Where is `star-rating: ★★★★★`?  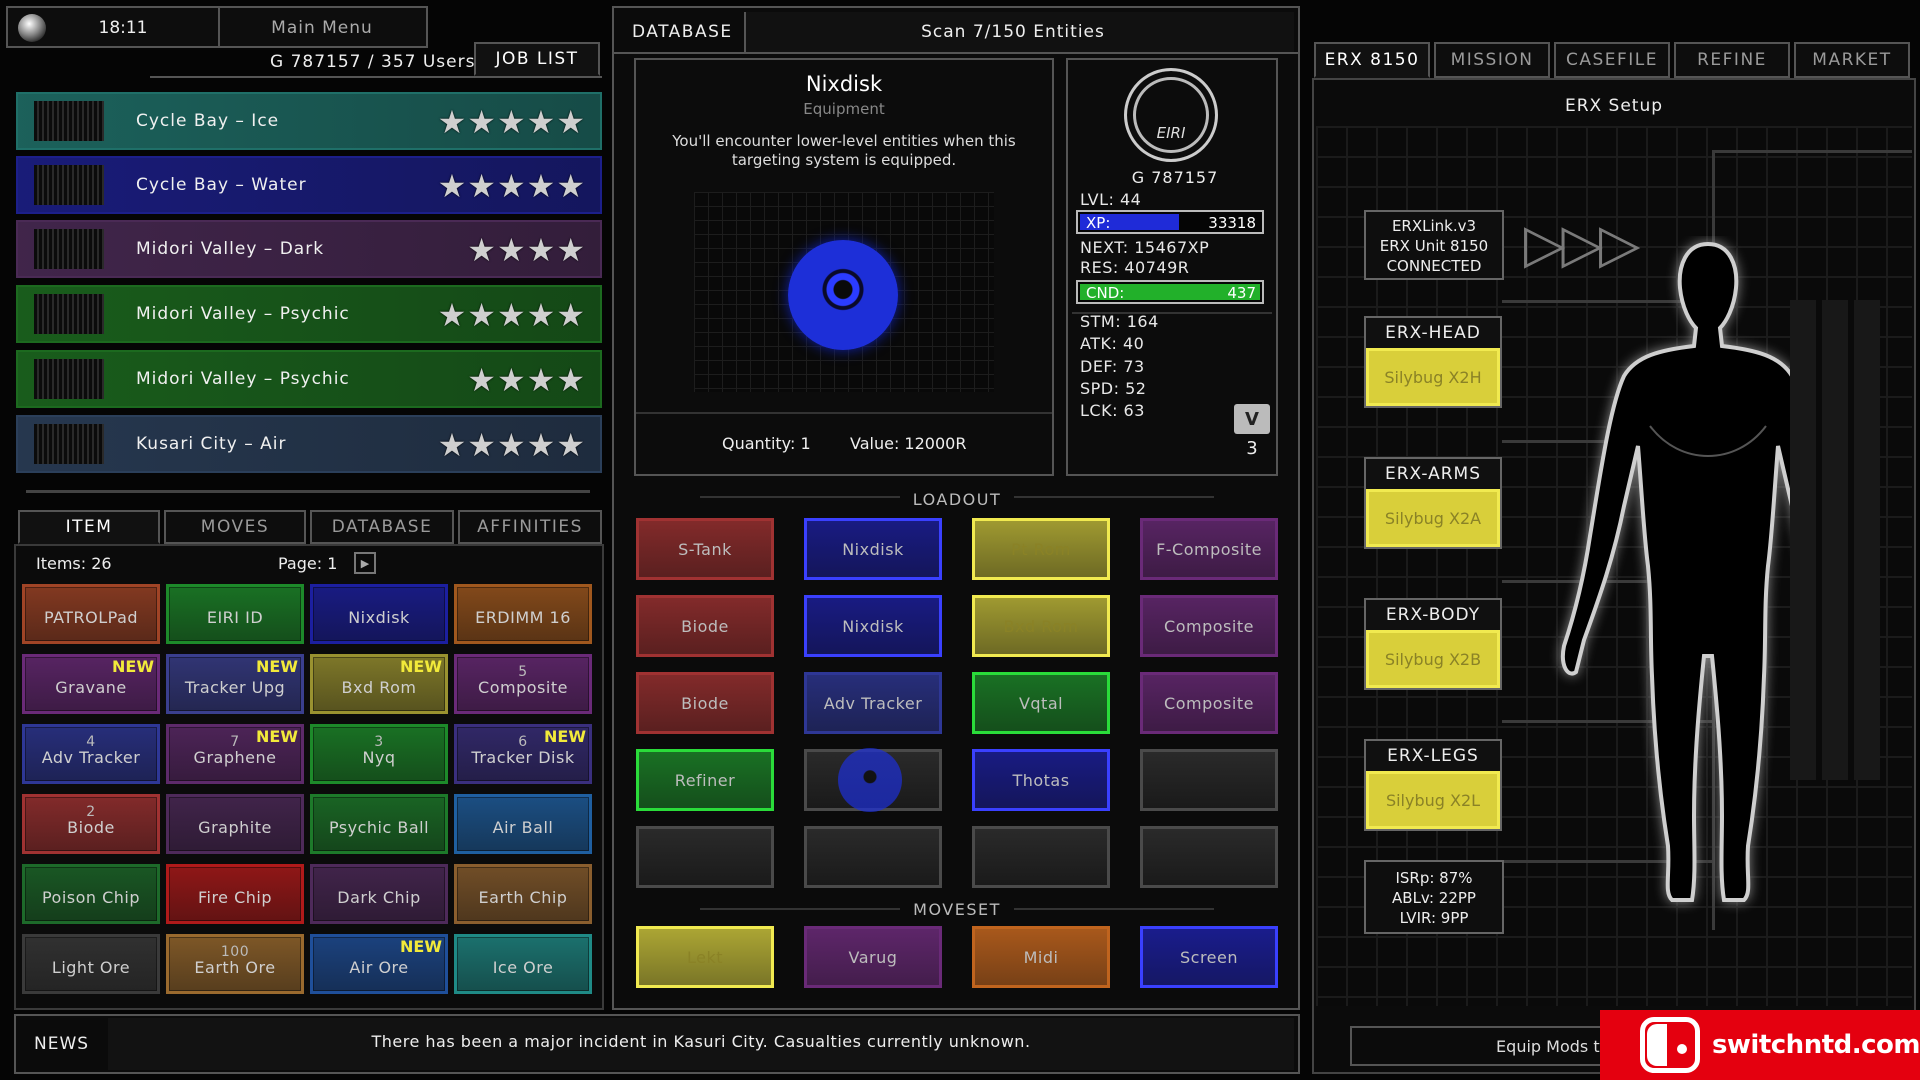 star-rating: ★★★★★ is located at coordinates (511, 122).